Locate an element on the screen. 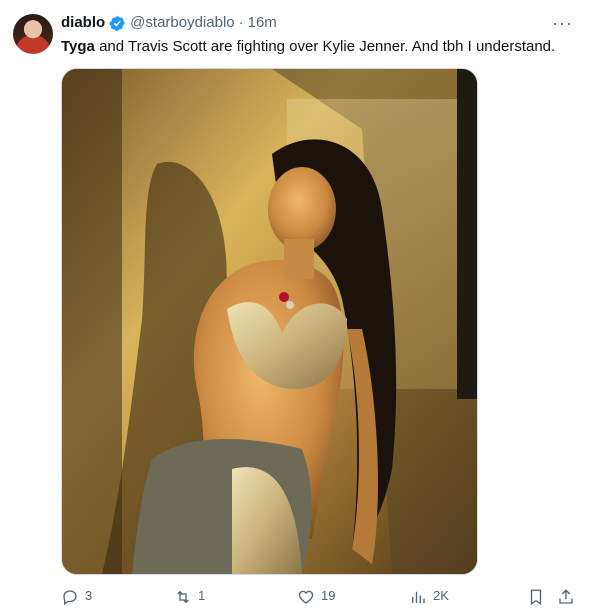 This screenshot has height=612, width=595. like-count: 19 is located at coordinates (328, 595).